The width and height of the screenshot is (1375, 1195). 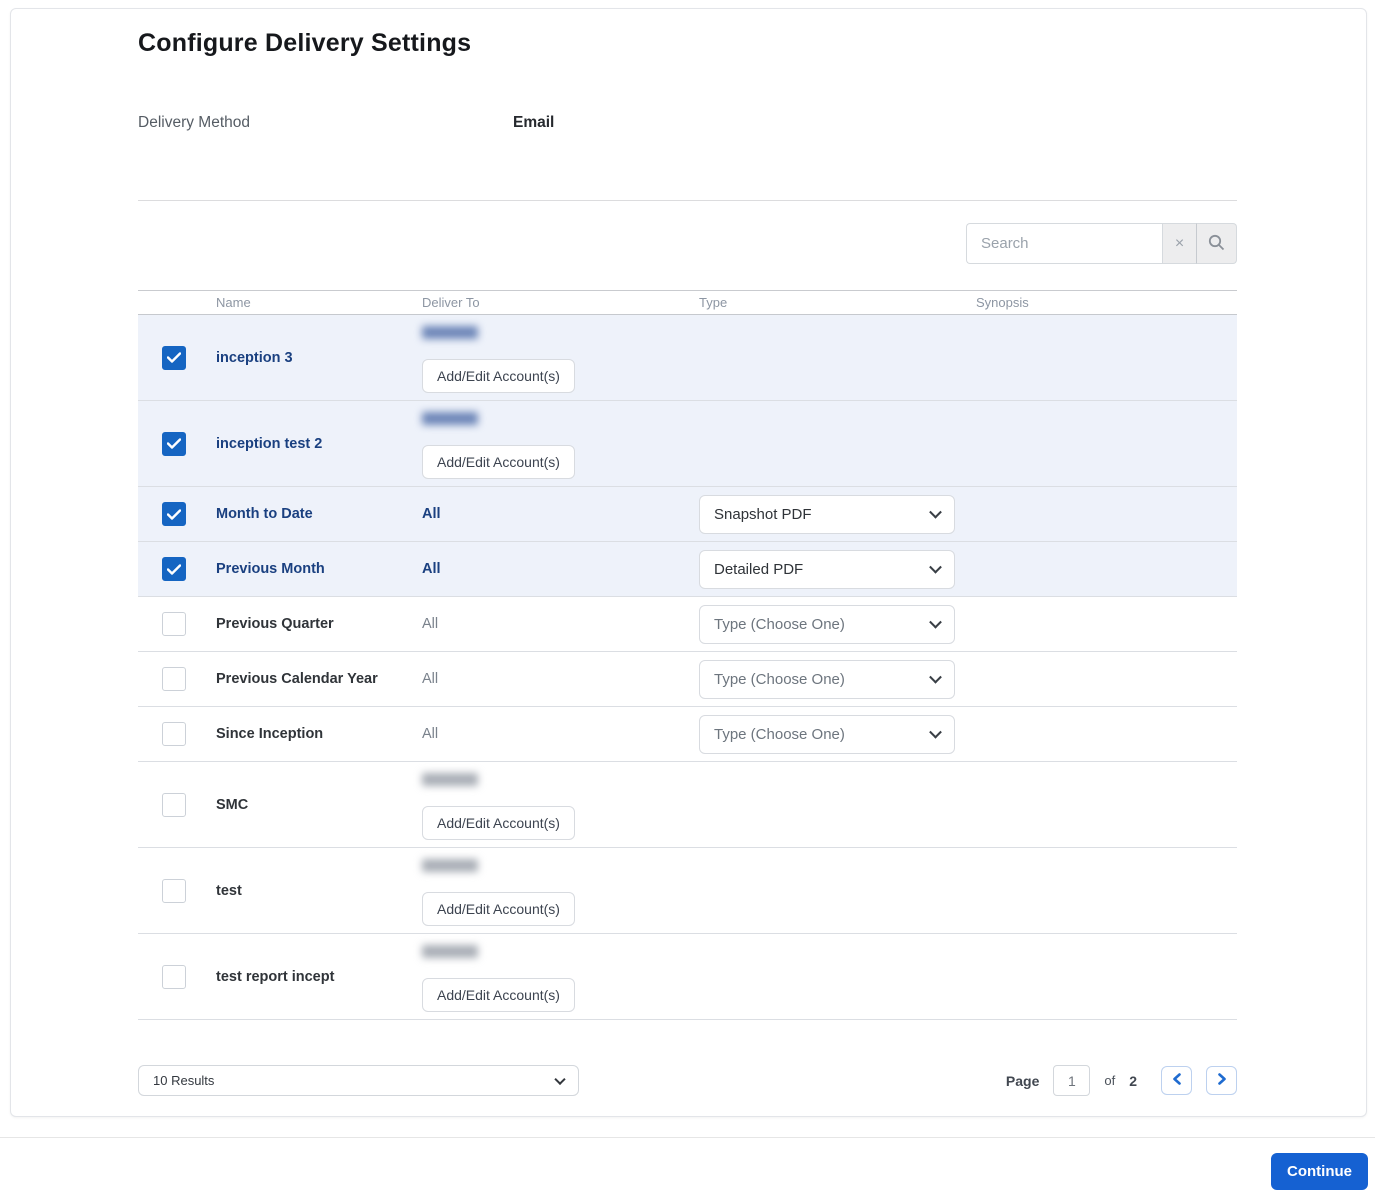 I want to click on table-row: test Add/Edit Account(s), so click(x=687, y=891).